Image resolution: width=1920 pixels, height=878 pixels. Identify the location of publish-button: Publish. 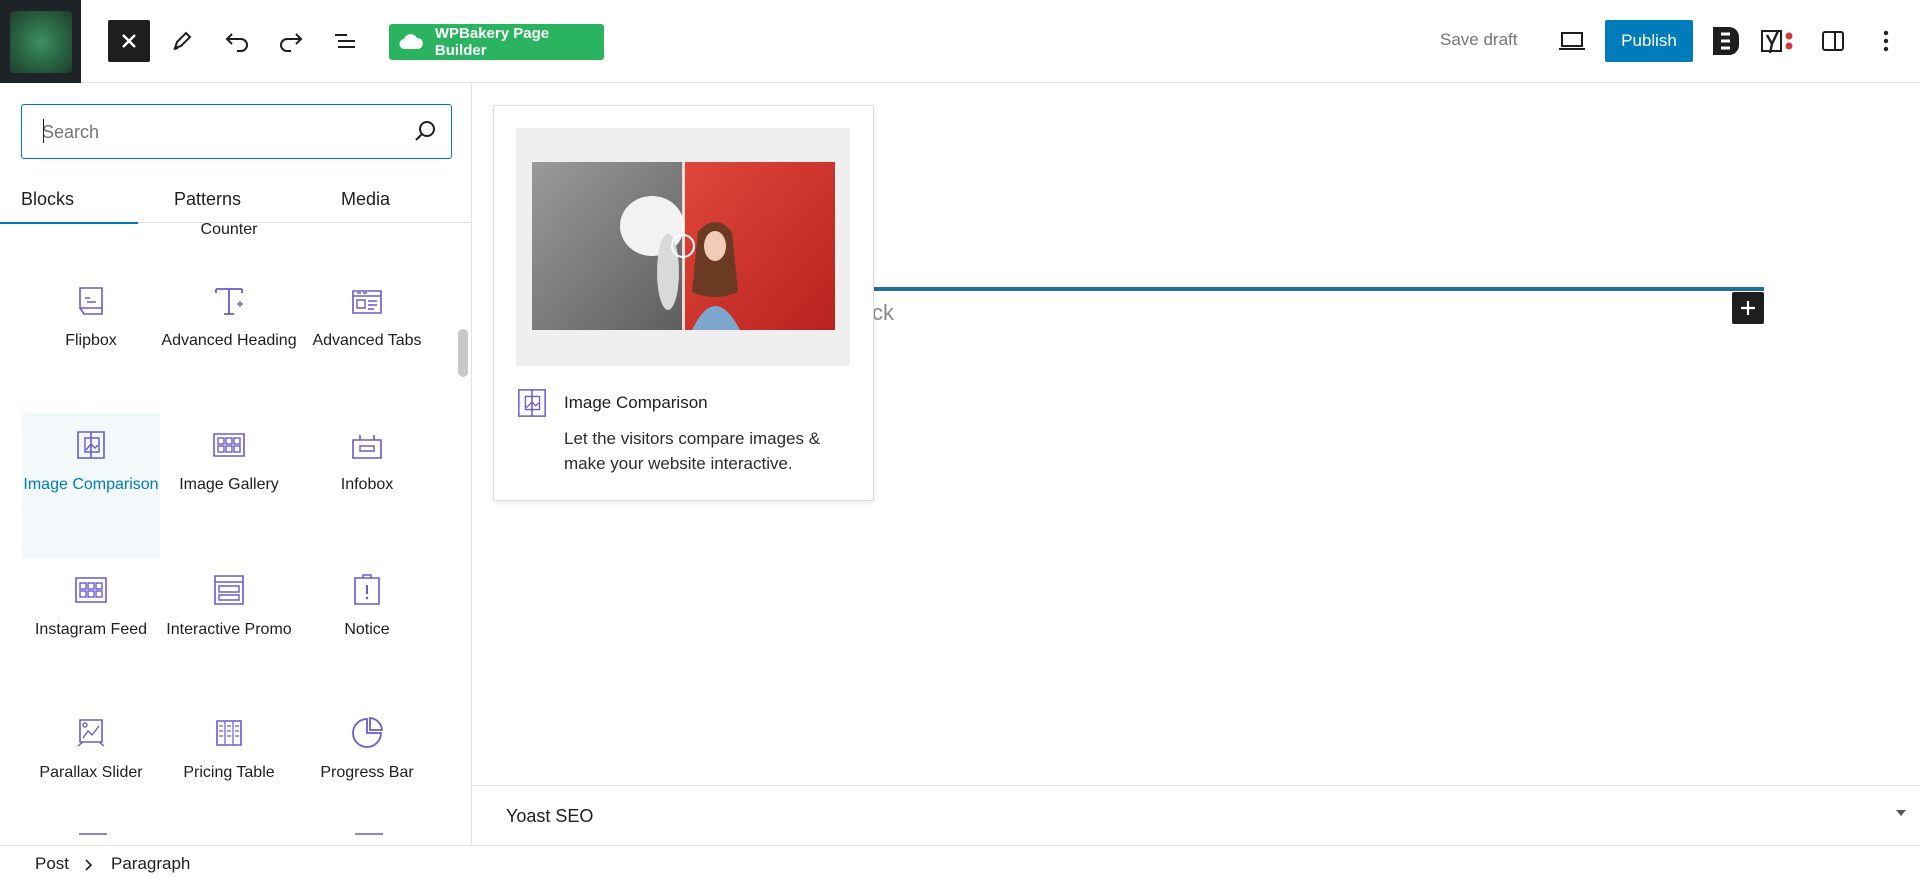
(1649, 41).